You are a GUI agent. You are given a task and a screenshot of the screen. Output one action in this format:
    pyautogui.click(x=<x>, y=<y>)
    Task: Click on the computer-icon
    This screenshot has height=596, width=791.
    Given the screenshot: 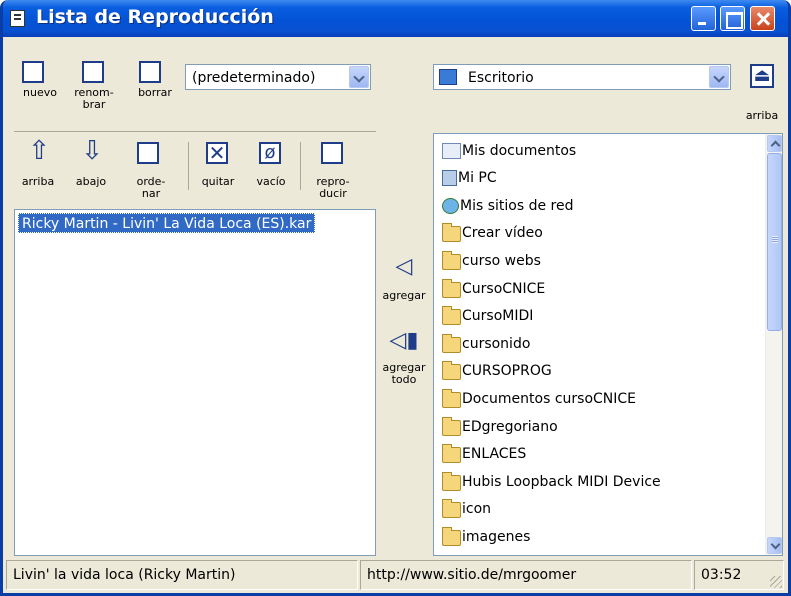 What is the action you would take?
    pyautogui.click(x=449, y=178)
    